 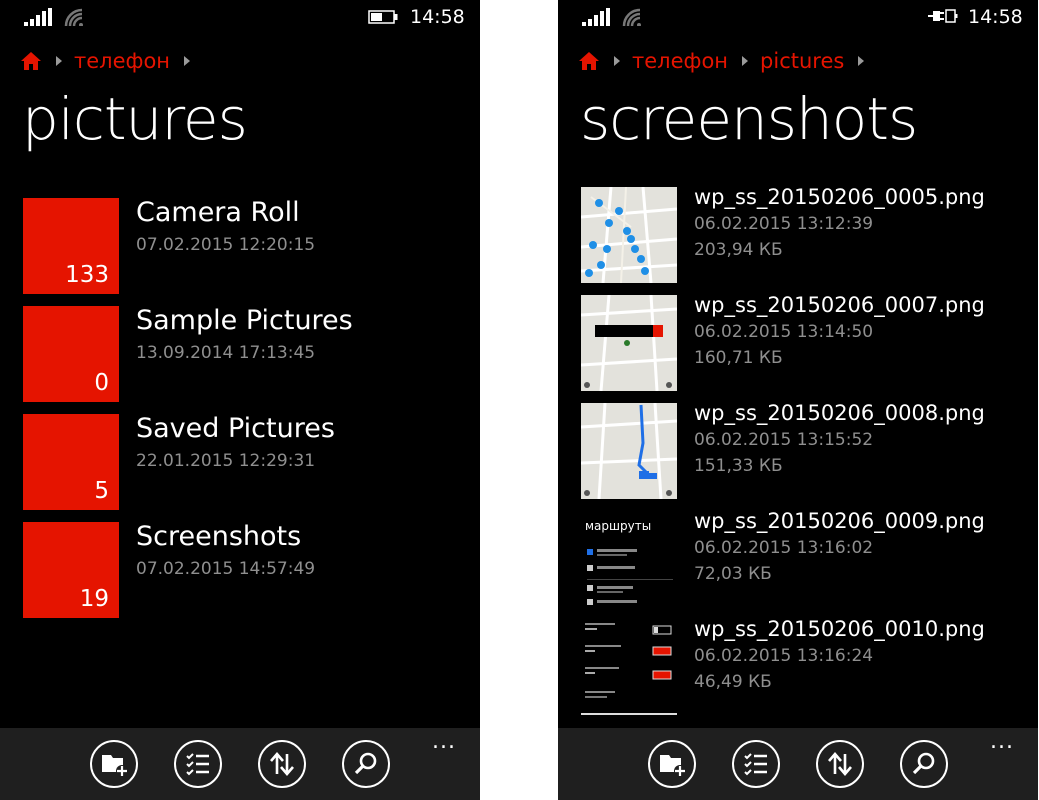 What do you see at coordinates (226, 569) in the screenshot?
I see `folder-date: 07.02.2015 14:57:49` at bounding box center [226, 569].